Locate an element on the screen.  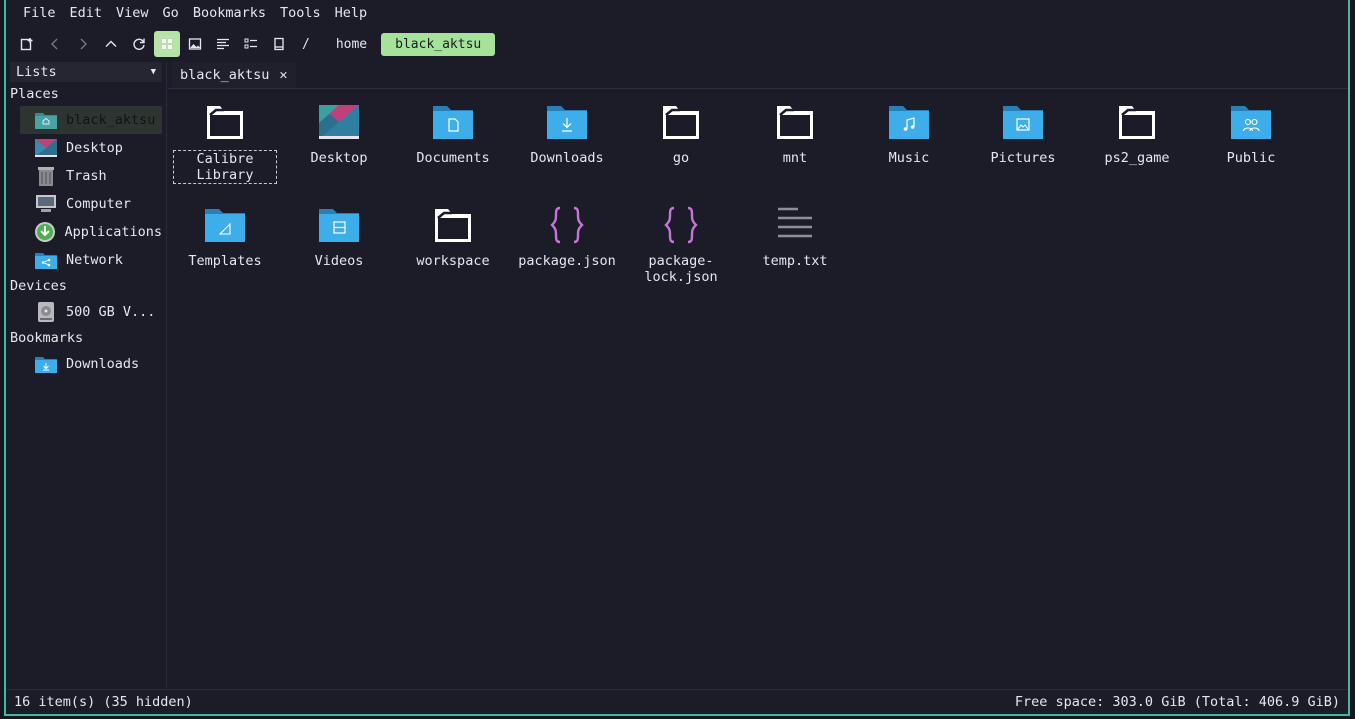
tab-bar: black_aktsu ✕ is located at coordinates (758, 75).